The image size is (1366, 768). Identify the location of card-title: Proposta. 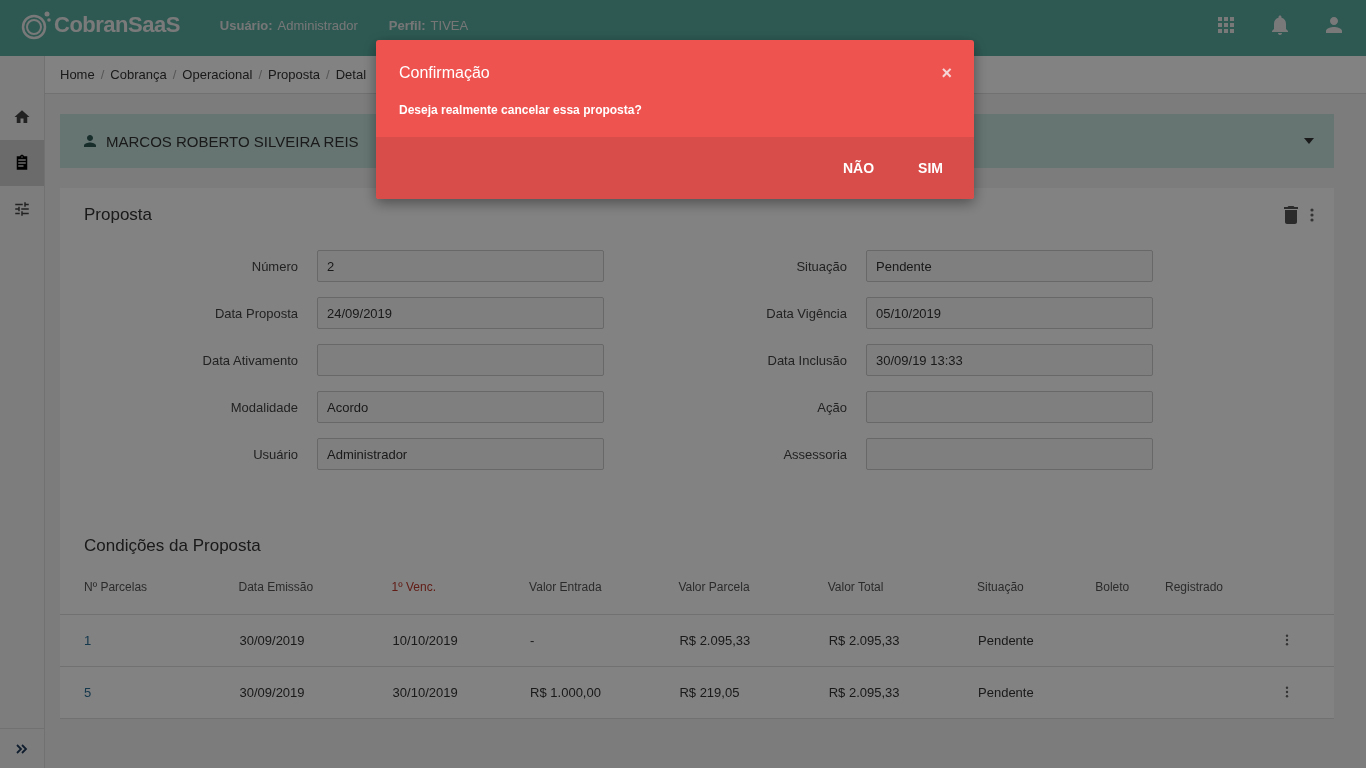
(118, 215).